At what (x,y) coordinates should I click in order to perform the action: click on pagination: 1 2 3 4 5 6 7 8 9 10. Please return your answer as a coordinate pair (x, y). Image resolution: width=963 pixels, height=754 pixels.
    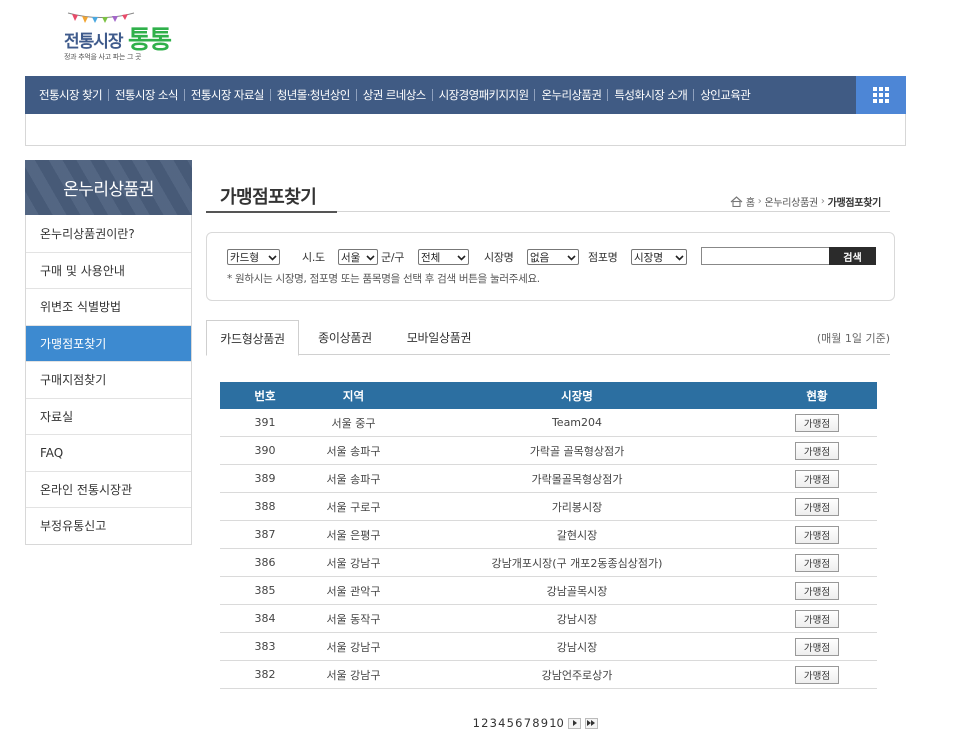
    Looking at the image, I should click on (535, 723).